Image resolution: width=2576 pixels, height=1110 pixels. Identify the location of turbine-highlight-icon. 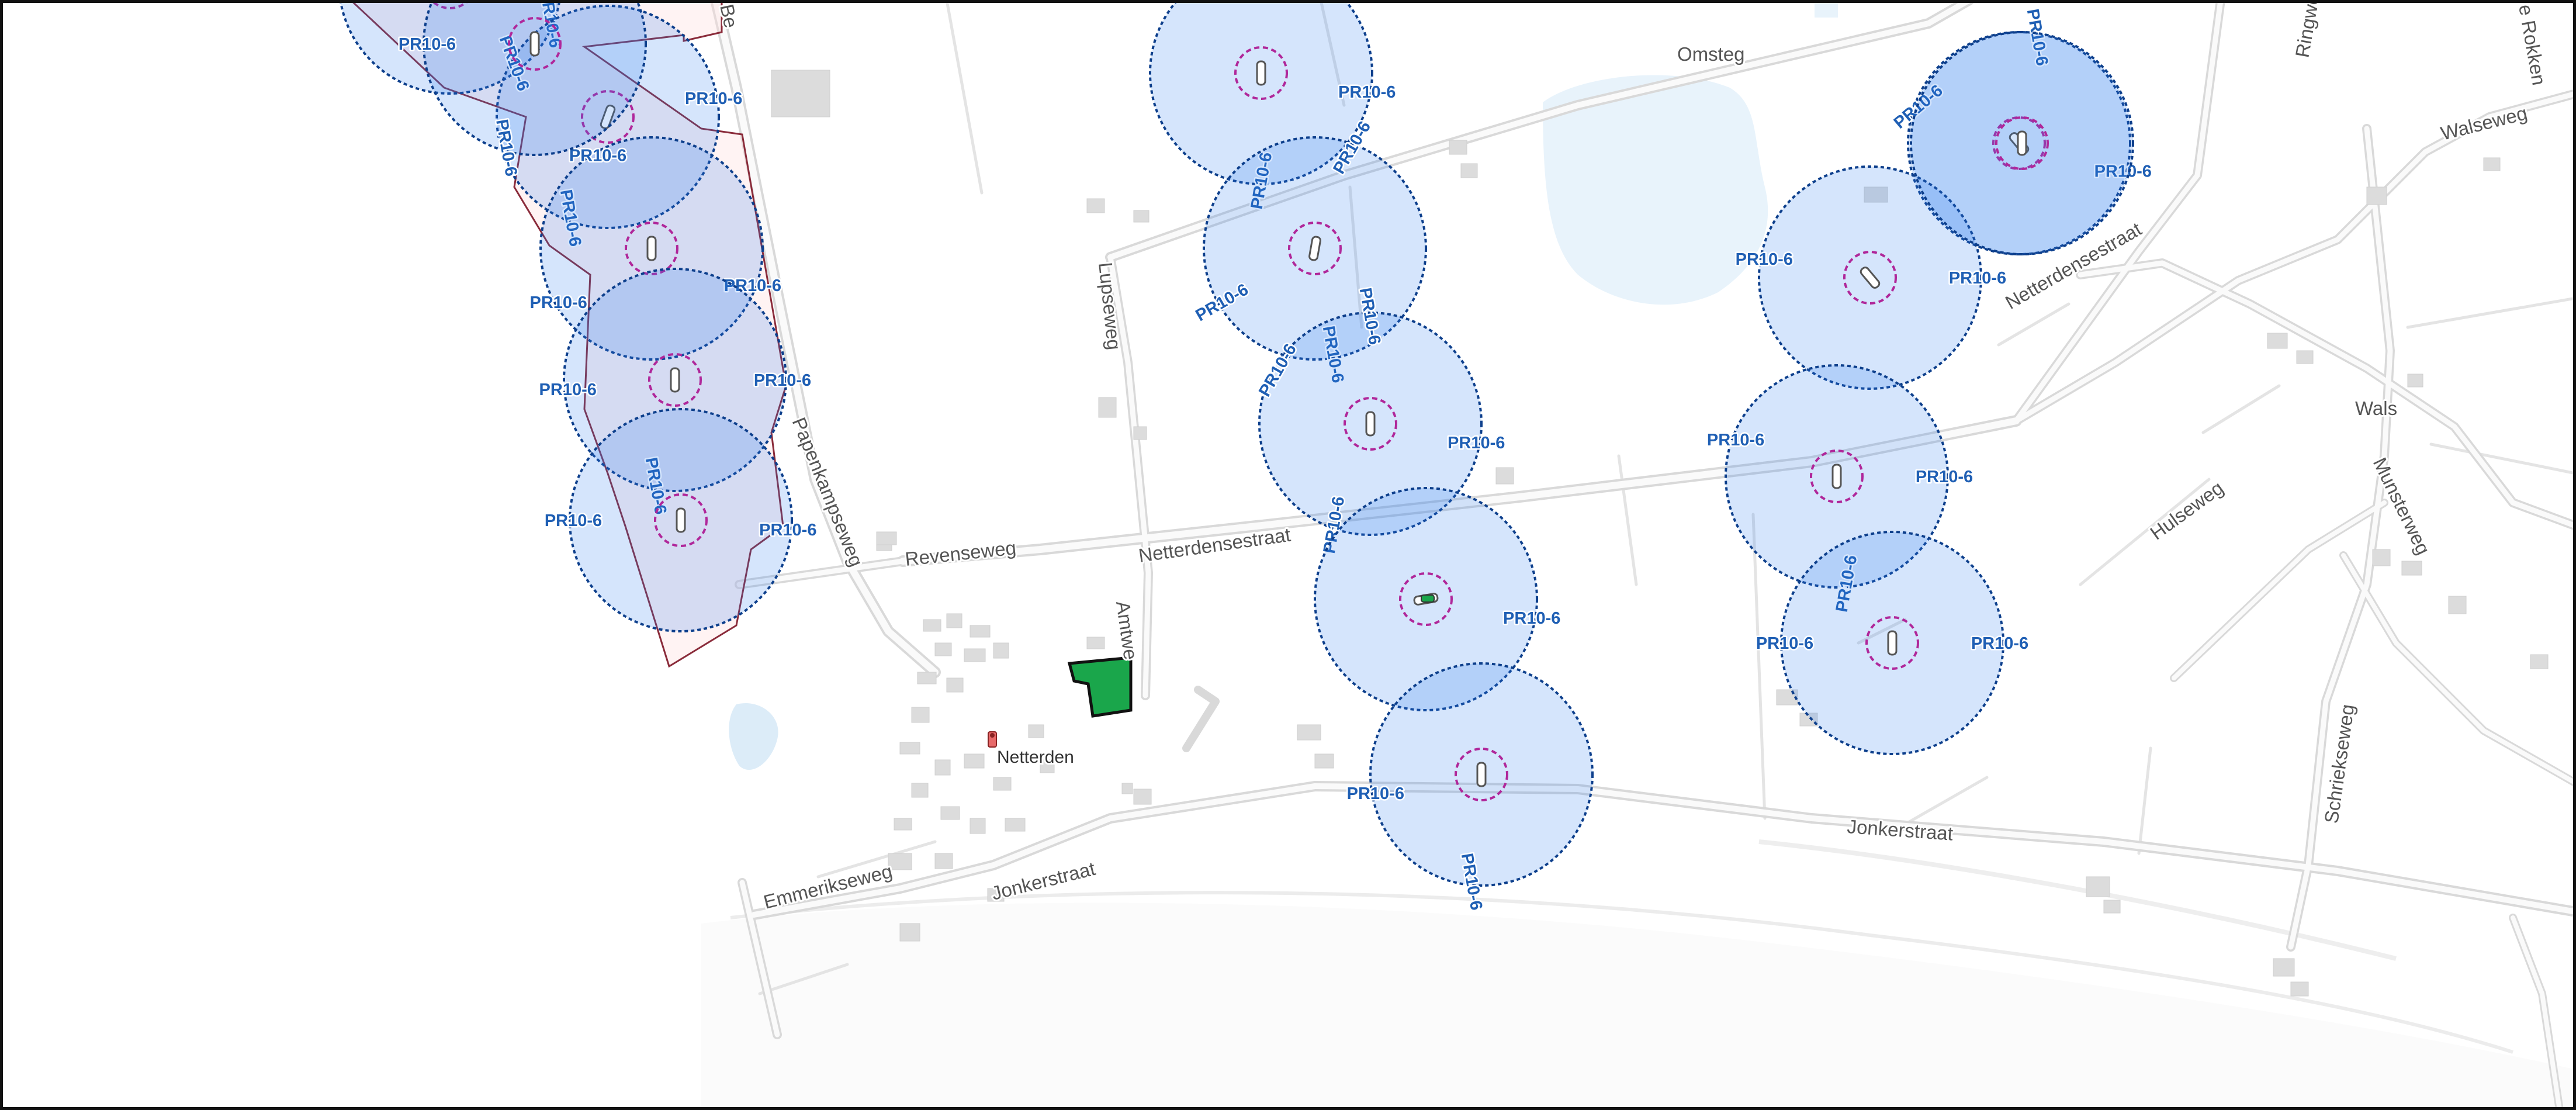
(1428, 598).